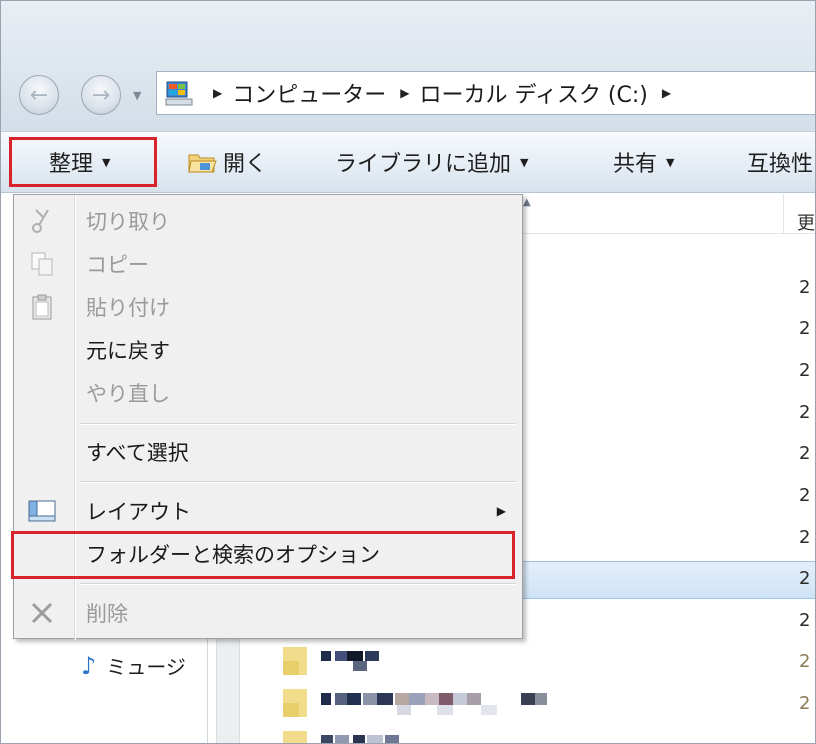 The height and width of the screenshot is (744, 816). What do you see at coordinates (268, 393) in the screenshot?
I see `menu-item-redo: やり直し` at bounding box center [268, 393].